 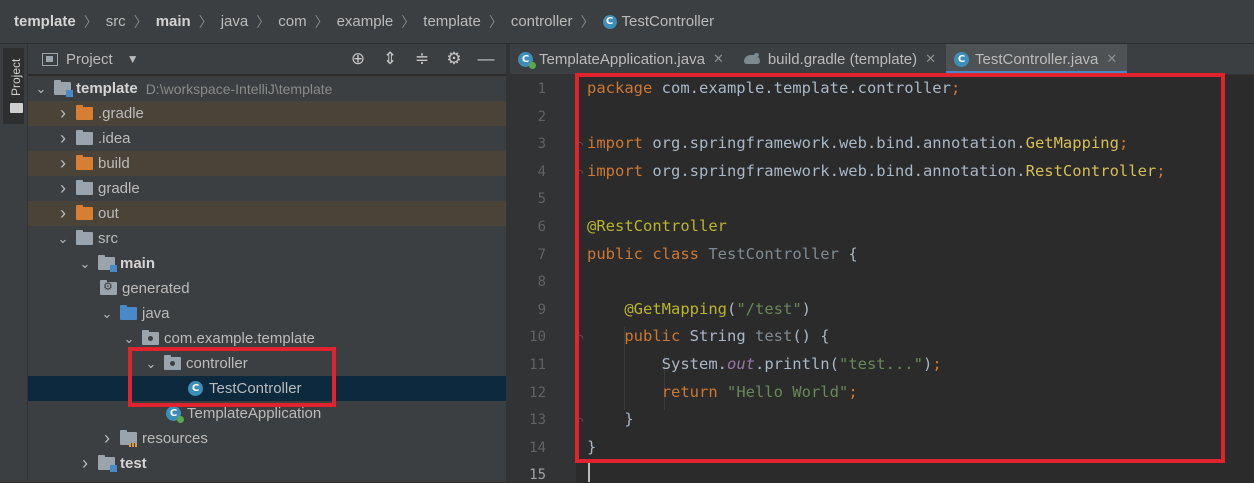 What do you see at coordinates (173, 21) in the screenshot?
I see `breadcrumb-item: main` at bounding box center [173, 21].